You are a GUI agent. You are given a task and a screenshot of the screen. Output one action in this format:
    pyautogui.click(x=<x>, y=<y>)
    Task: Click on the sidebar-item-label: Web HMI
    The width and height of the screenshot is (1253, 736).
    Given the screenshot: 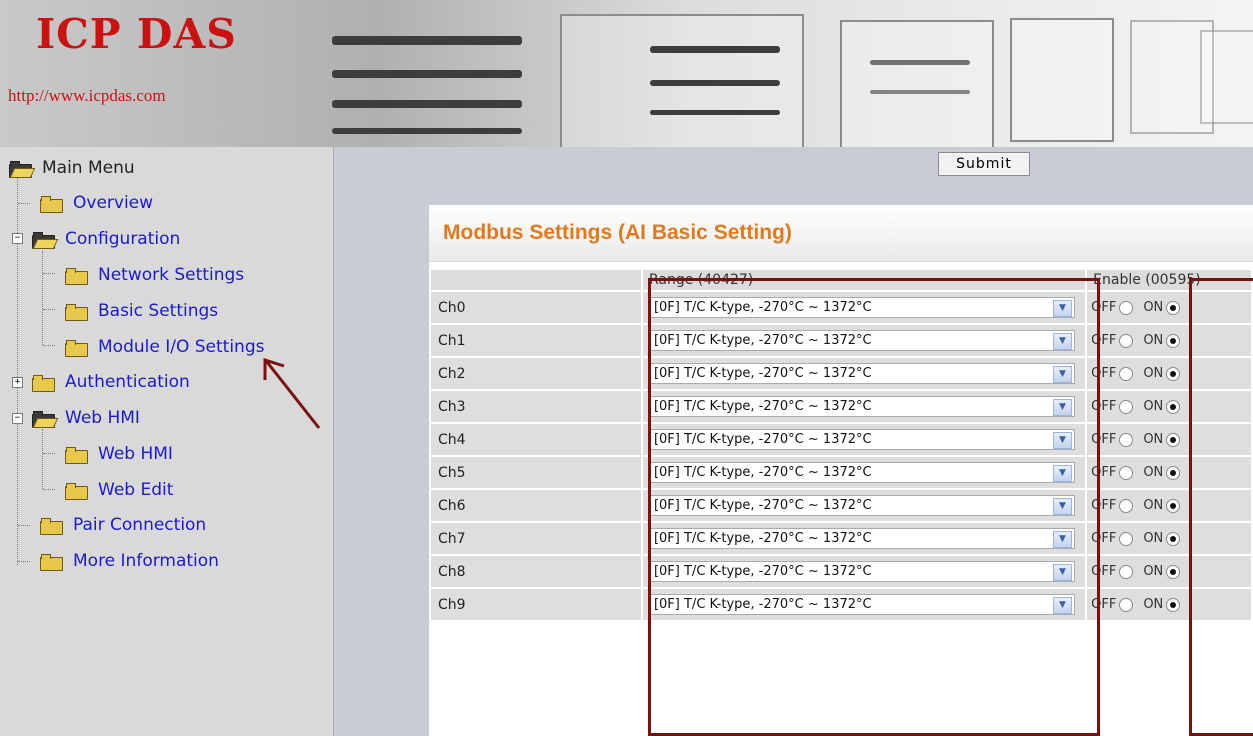 What is the action you would take?
    pyautogui.click(x=135, y=454)
    